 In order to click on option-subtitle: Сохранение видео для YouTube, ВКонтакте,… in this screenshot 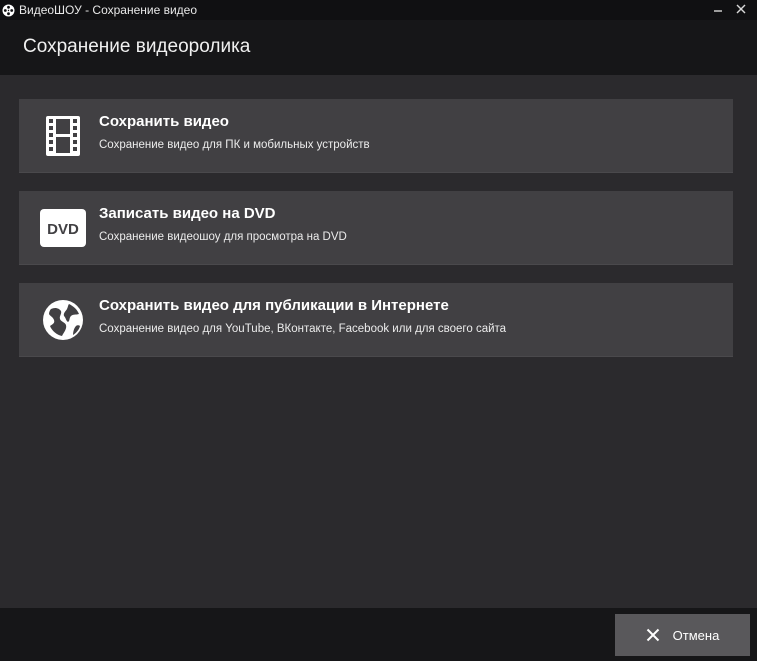, I will do `click(303, 329)`.